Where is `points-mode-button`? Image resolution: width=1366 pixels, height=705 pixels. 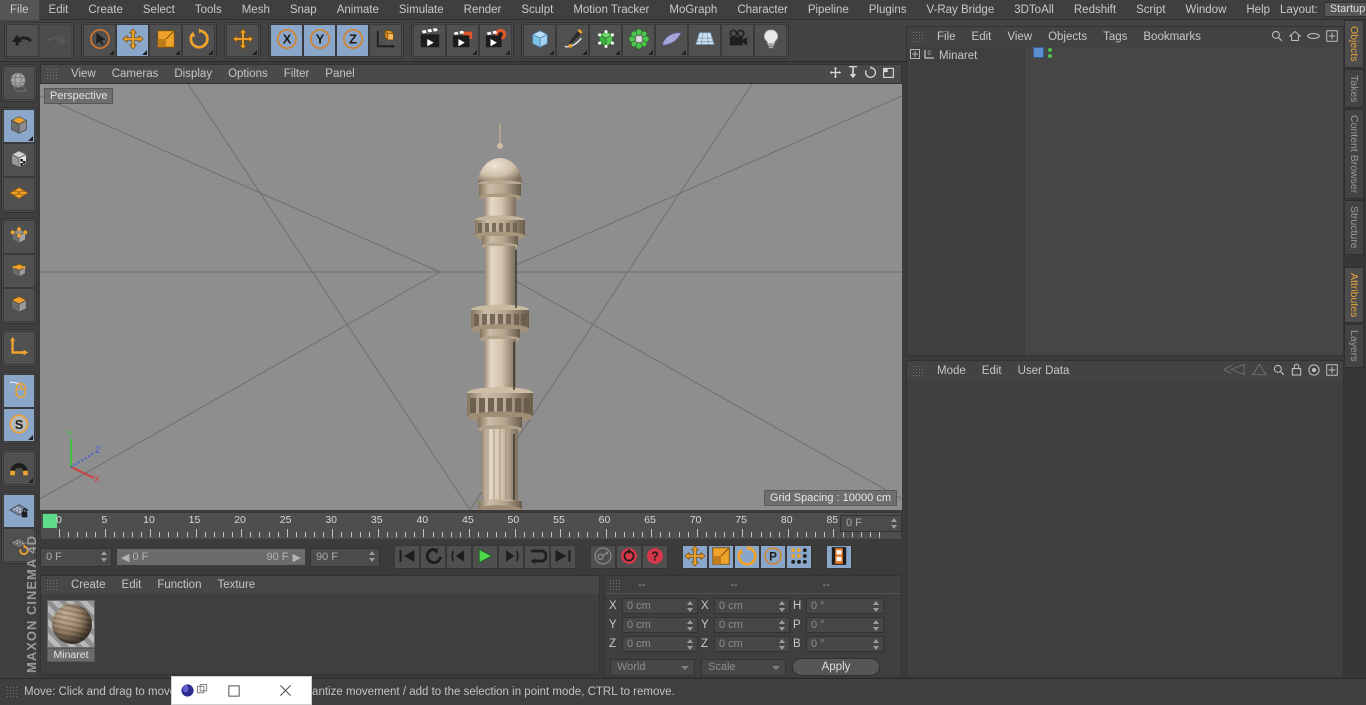
points-mode-button is located at coordinates (19, 237).